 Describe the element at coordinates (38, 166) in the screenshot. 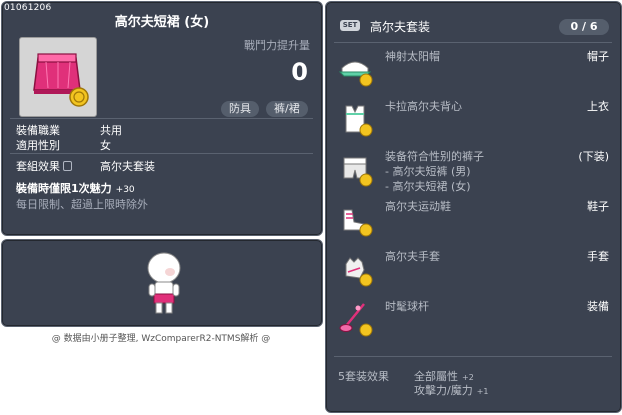

I see `set-effect-label: 套組效果` at that location.